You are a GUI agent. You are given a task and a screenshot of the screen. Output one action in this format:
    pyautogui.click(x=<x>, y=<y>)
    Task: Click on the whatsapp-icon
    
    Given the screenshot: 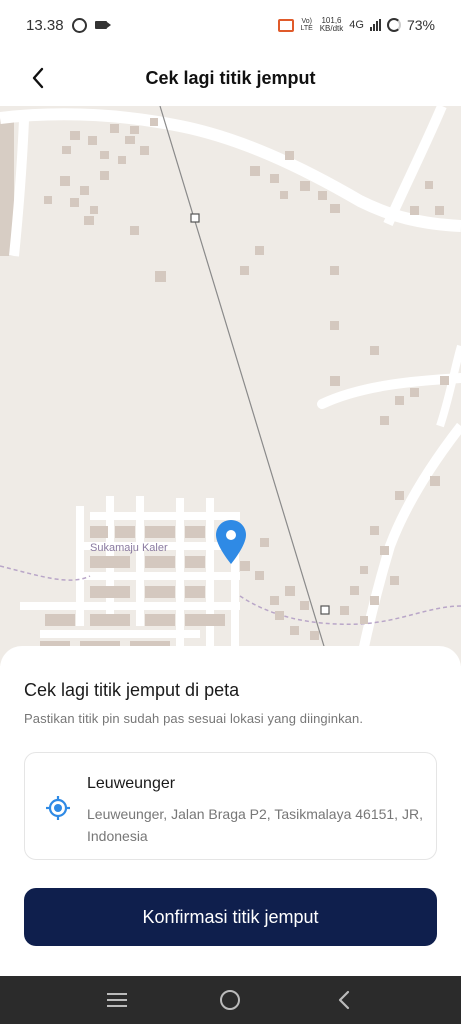 What is the action you would take?
    pyautogui.click(x=79, y=25)
    